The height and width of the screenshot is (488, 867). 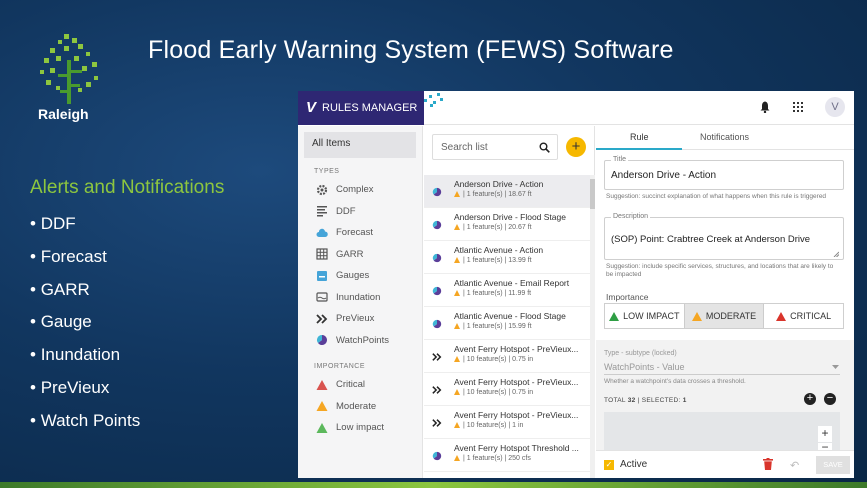 What do you see at coordinates (360, 298) in the screenshot?
I see `sidebar-item-inundation: Inundation` at bounding box center [360, 298].